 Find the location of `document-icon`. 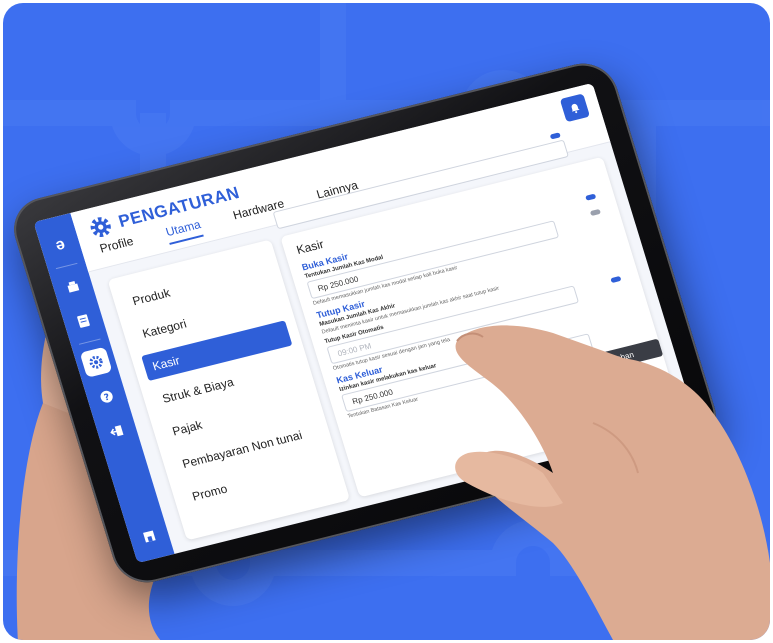

document-icon is located at coordinates (83, 320).